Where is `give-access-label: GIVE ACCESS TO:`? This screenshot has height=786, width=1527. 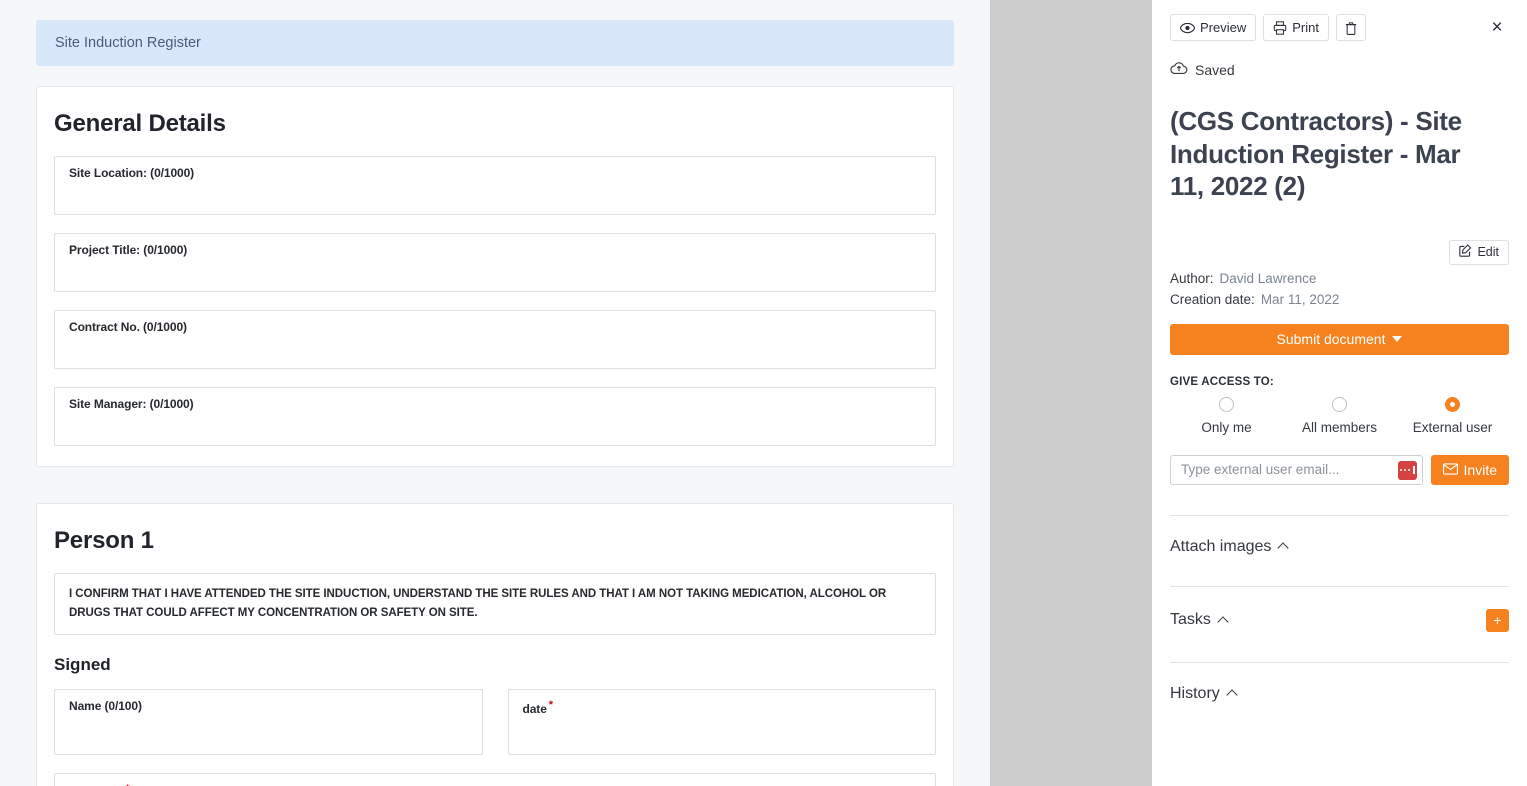
give-access-label: GIVE ACCESS TO: is located at coordinates (1222, 381).